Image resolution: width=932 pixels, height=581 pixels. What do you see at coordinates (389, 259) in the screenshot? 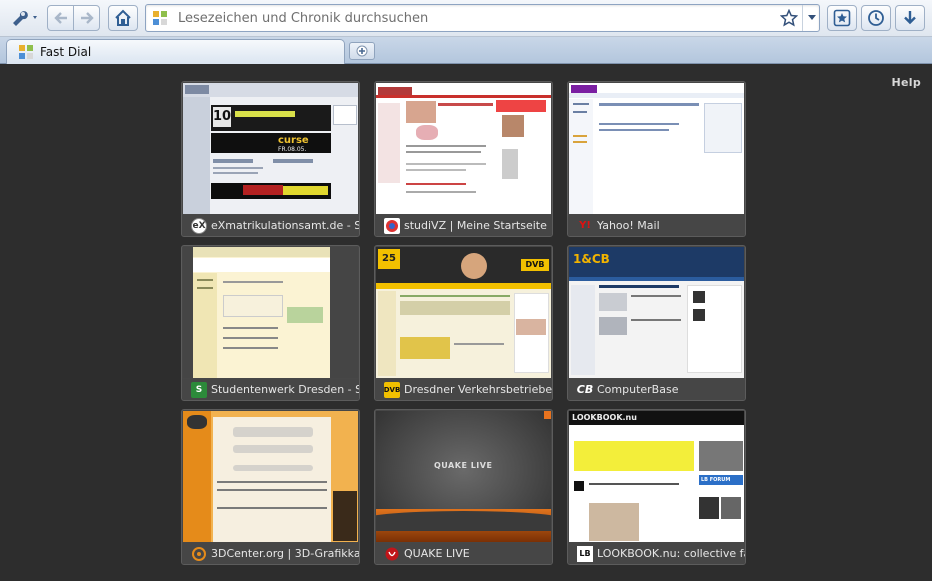
I see `thumb-badge: 25` at bounding box center [389, 259].